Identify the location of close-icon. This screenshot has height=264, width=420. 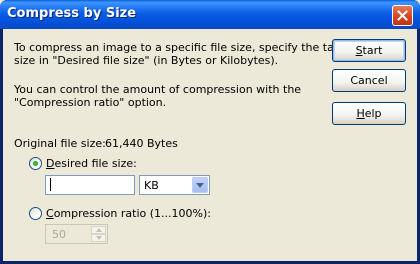
(402, 15).